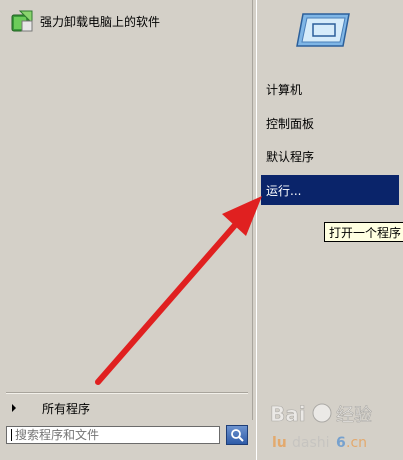 Image resolution: width=403 pixels, height=460 pixels. I want to click on svg-text: 经验, so click(354, 415).